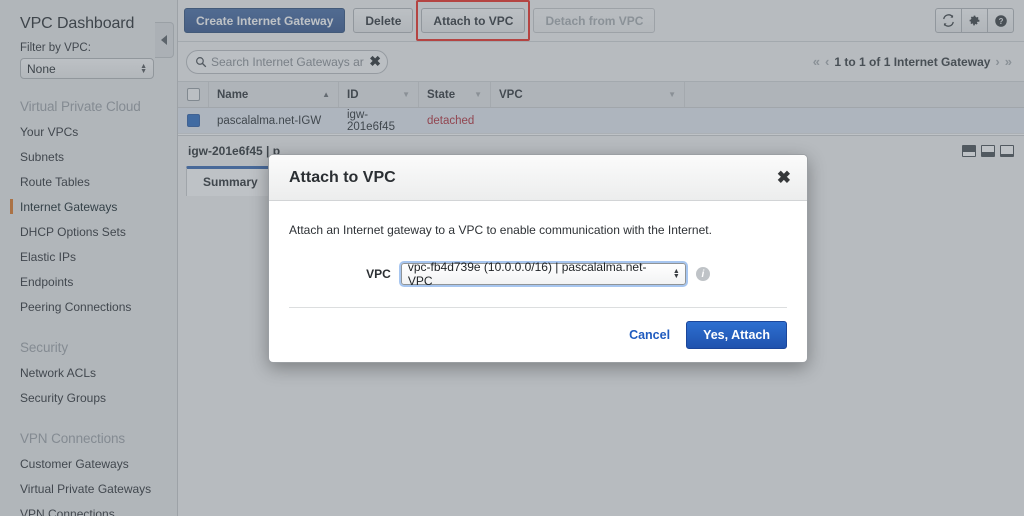 The height and width of the screenshot is (516, 1024). Describe the element at coordinates (538, 335) in the screenshot. I see `dialog-footer: Cancel Yes, Attach` at that location.